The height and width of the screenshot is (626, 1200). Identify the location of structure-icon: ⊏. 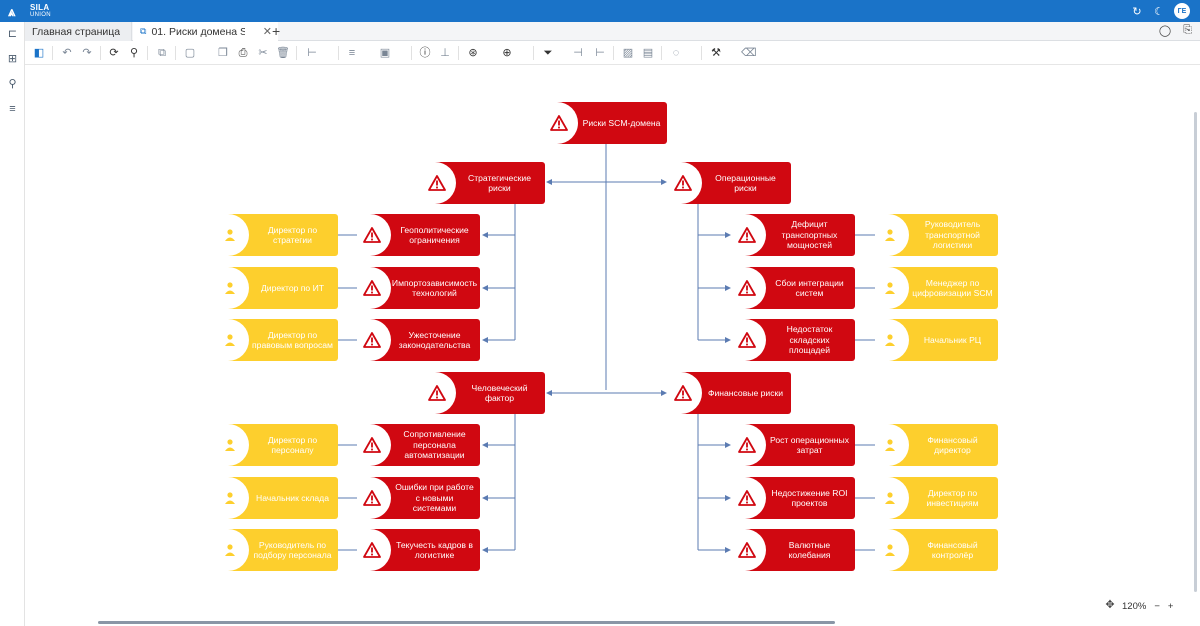
(12, 34).